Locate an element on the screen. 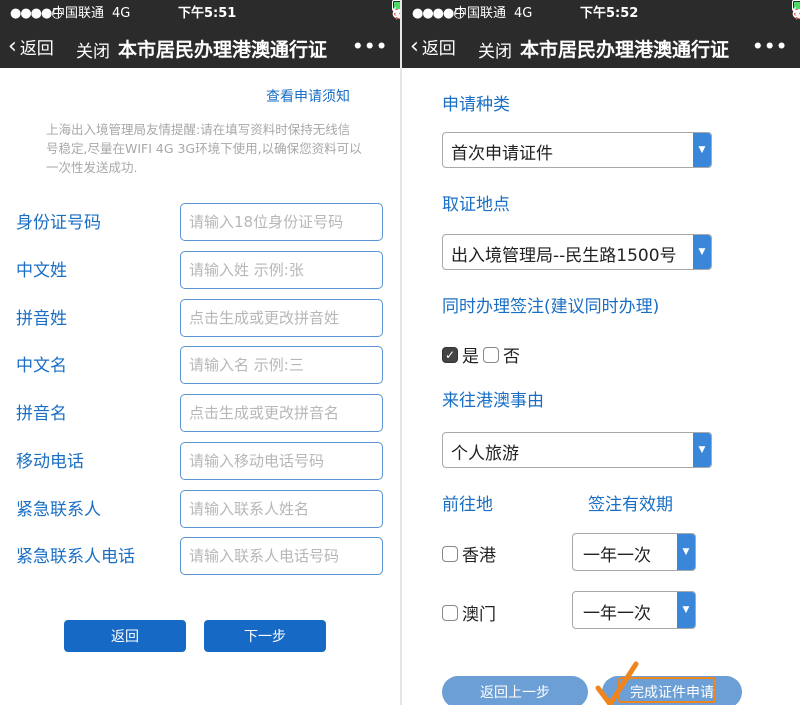 The image size is (800, 705). destination-hongkong: 香港 is located at coordinates (469, 553).